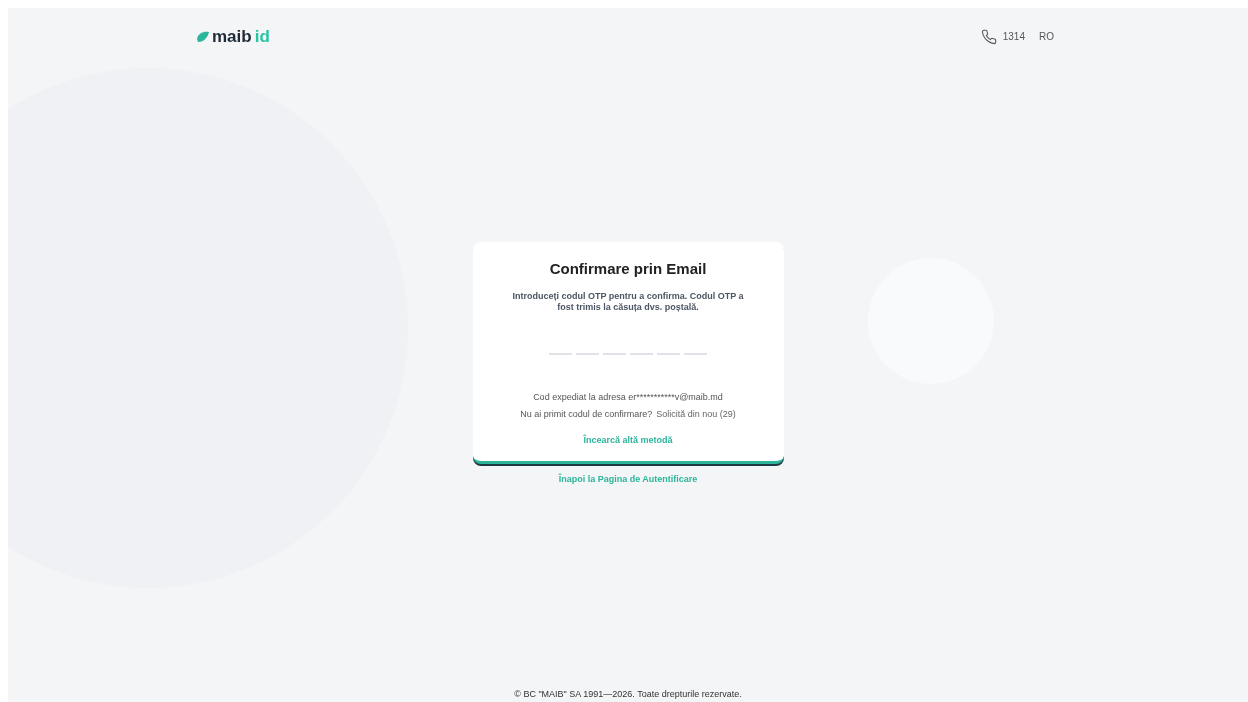 Image resolution: width=1248 pixels, height=702 pixels. I want to click on logo: maib id, so click(233, 36).